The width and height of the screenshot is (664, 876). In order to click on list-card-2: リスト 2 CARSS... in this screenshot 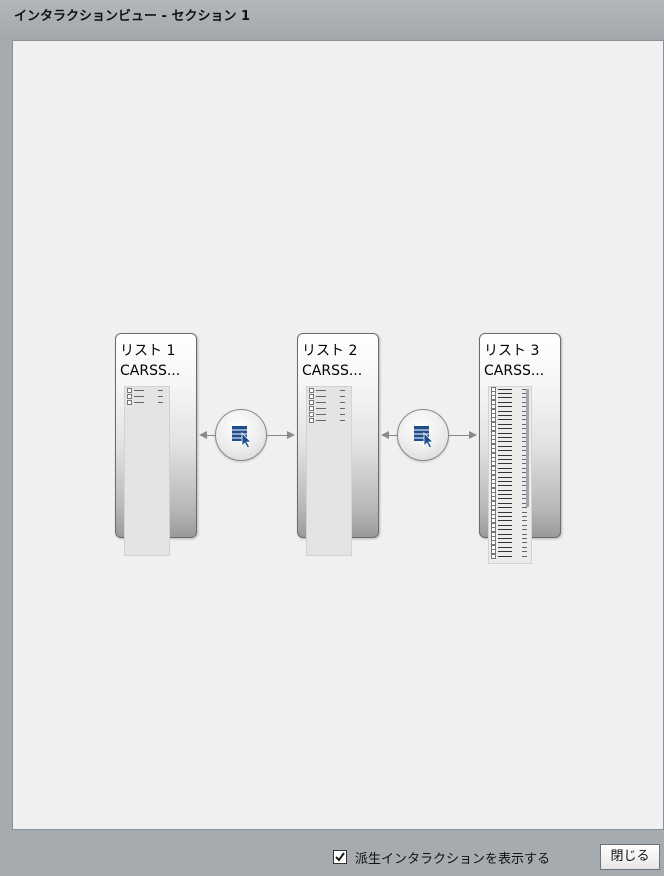, I will do `click(338, 444)`.